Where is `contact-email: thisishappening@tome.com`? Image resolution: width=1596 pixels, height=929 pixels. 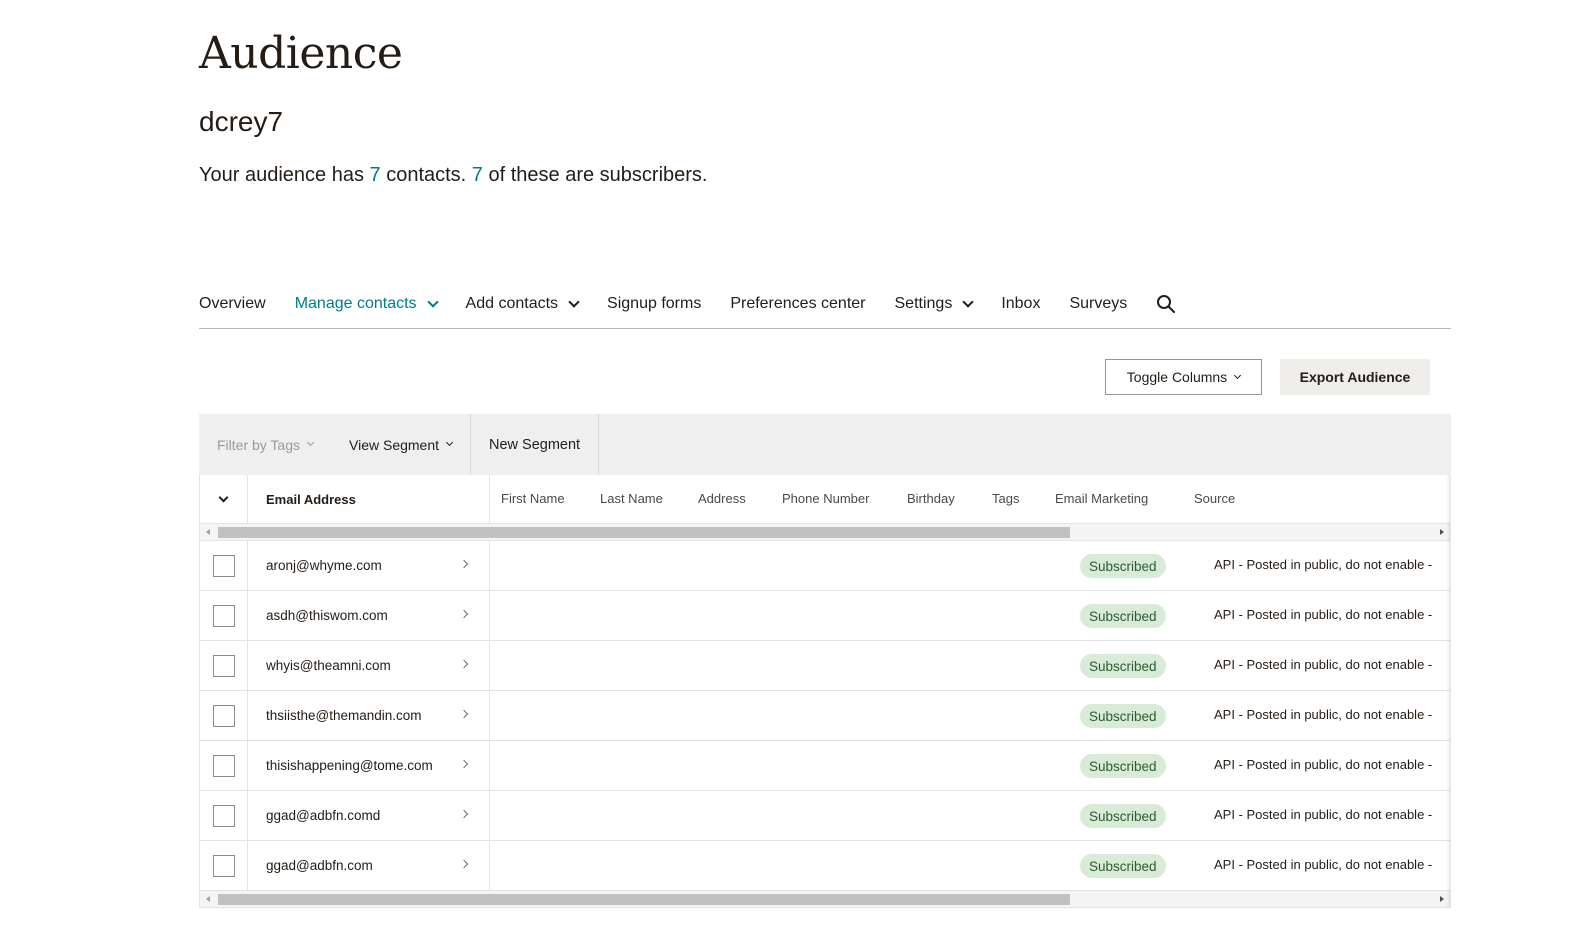
contact-email: thisishappening@tome.com is located at coordinates (349, 765).